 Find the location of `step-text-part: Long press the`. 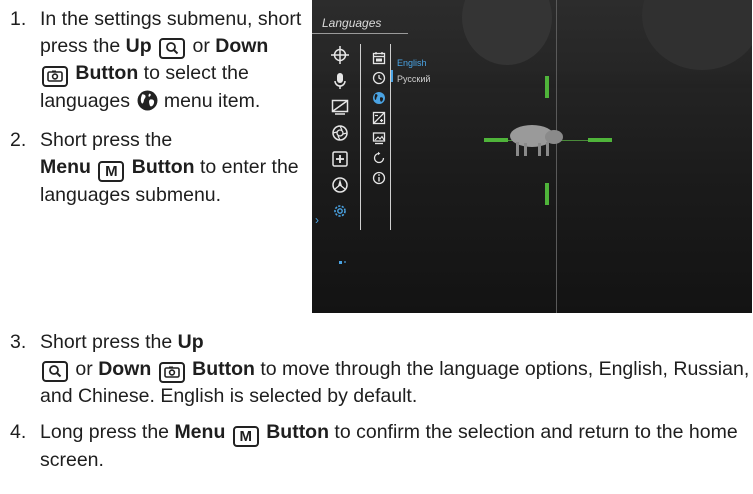

step-text-part: Long press the is located at coordinates (107, 431).